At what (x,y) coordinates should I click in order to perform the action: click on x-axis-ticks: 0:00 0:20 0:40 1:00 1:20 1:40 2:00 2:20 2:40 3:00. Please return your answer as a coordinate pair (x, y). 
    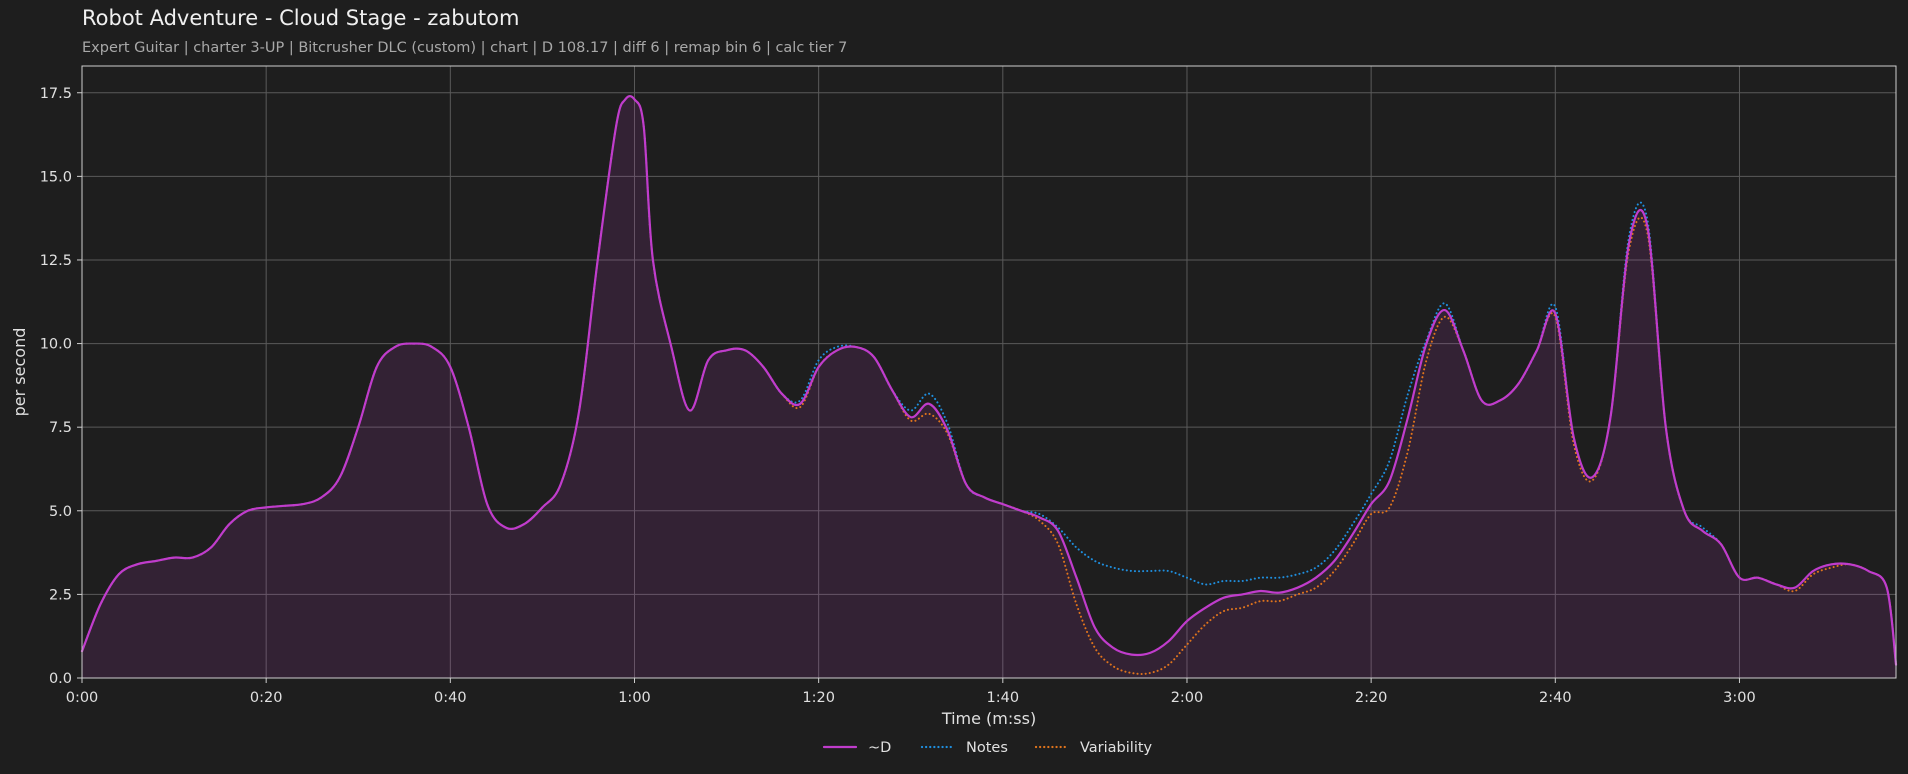
    Looking at the image, I should click on (911, 692).